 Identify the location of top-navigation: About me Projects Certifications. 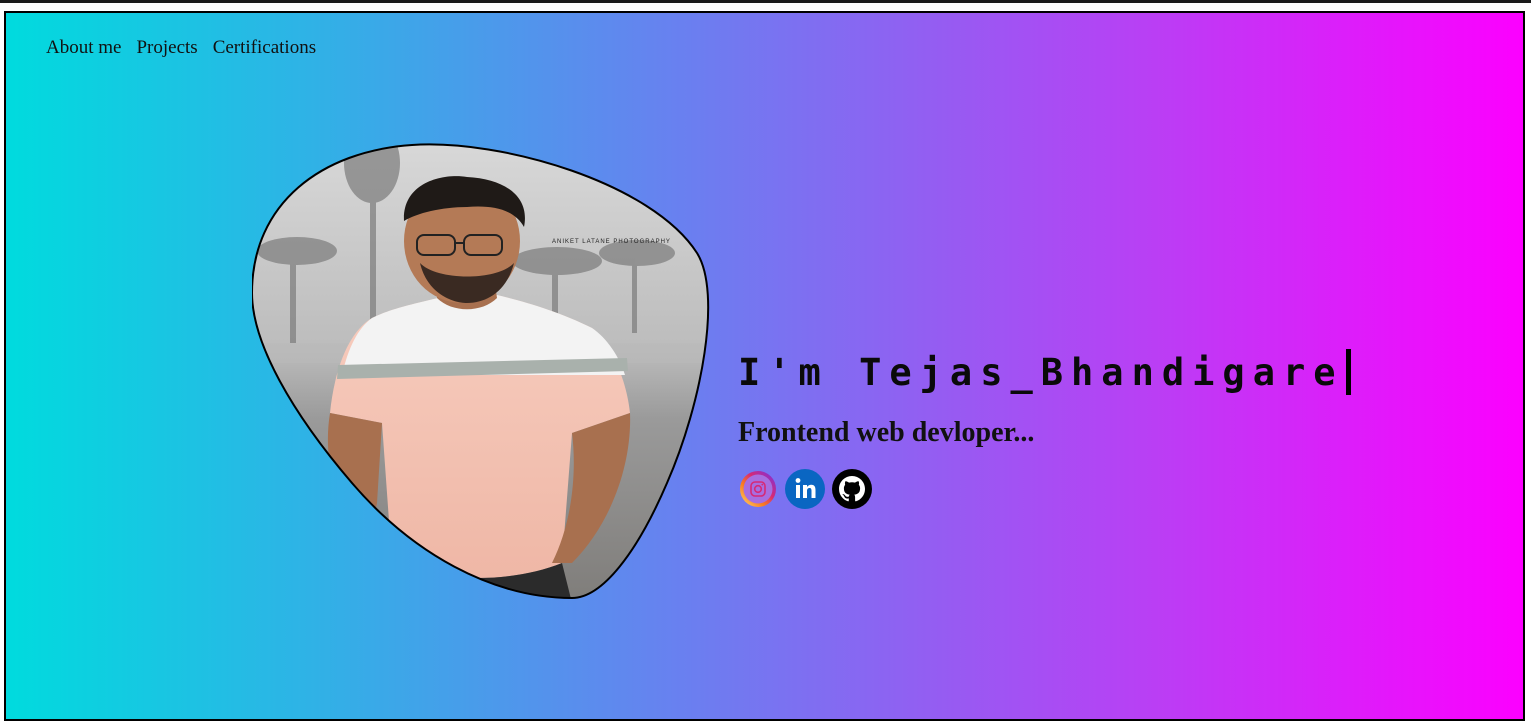
(181, 48).